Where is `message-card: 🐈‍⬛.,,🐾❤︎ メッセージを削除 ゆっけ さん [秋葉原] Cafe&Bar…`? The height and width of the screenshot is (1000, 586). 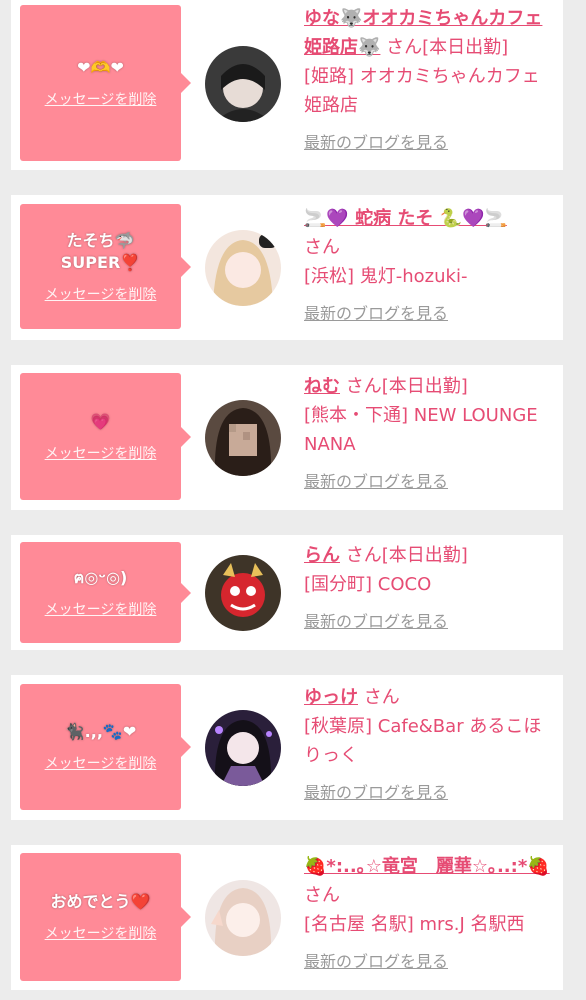
message-card: 🐈‍⬛.,,🐾❤︎ メッセージを削除 ゆっけ さん [秋葉原] Cafe&Bar… is located at coordinates (287, 747).